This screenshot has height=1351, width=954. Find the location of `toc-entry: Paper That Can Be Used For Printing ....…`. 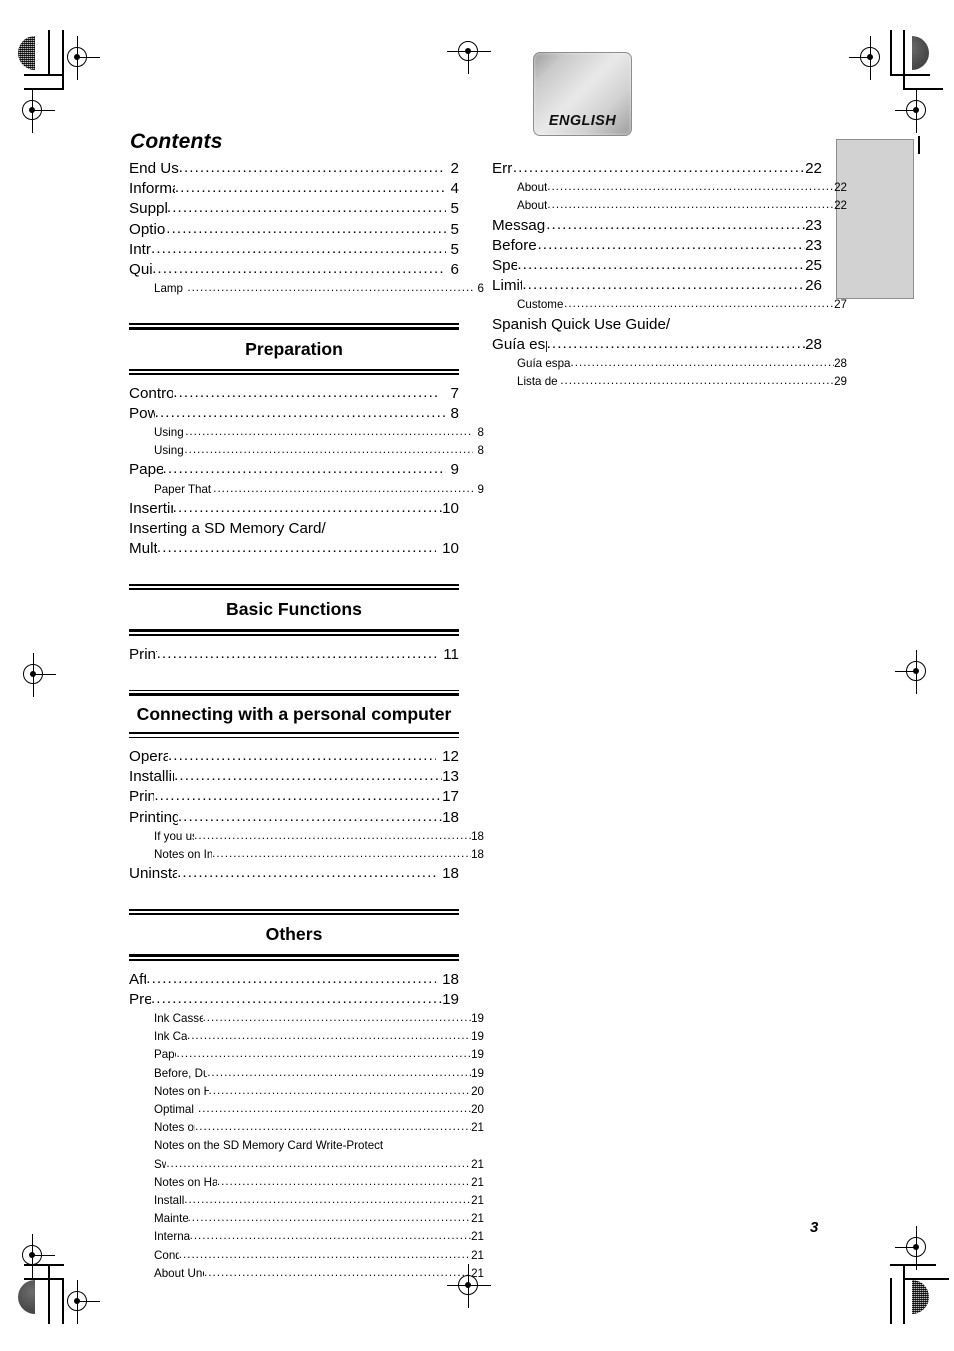

toc-entry: Paper That Can Be Used For Printing ....… is located at coordinates (306, 490).